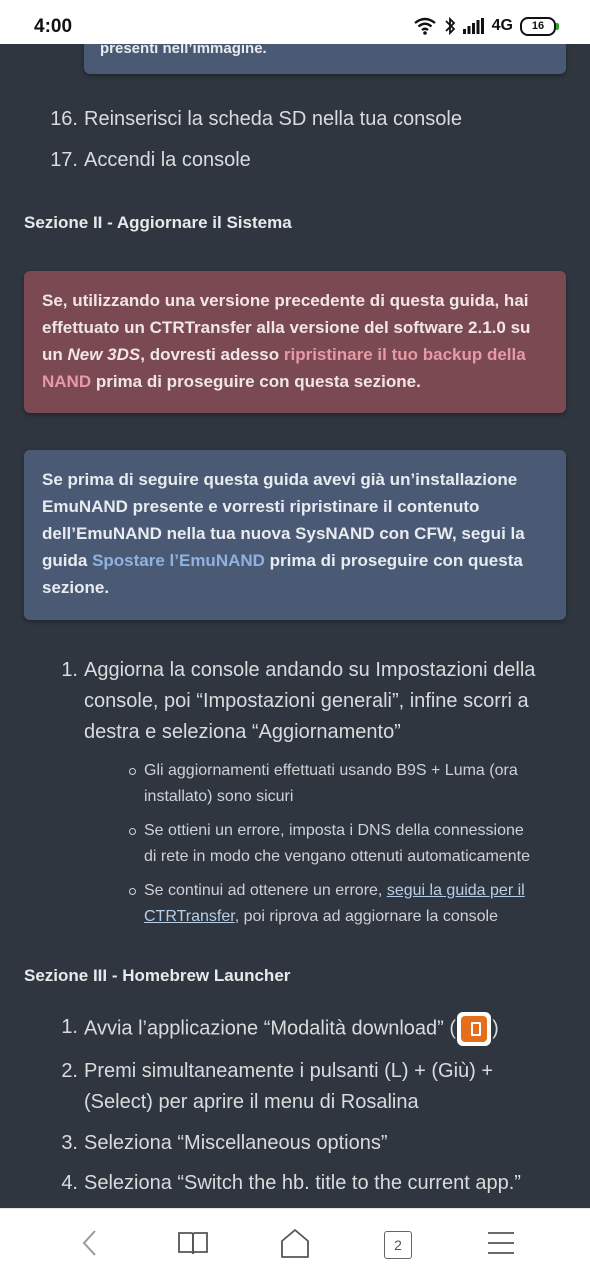  I want to click on status-bar: 4:00 4G 16, so click(295, 22).